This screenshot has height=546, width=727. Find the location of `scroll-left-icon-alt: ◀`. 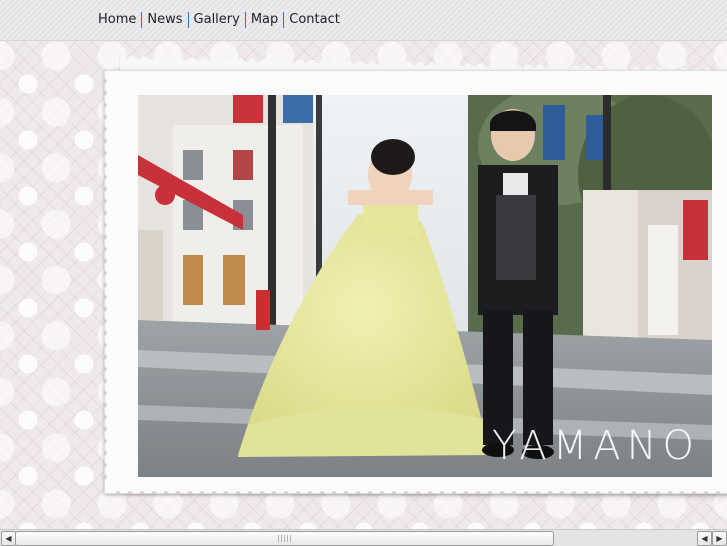

scroll-left-icon-alt: ◀ is located at coordinates (704, 538).